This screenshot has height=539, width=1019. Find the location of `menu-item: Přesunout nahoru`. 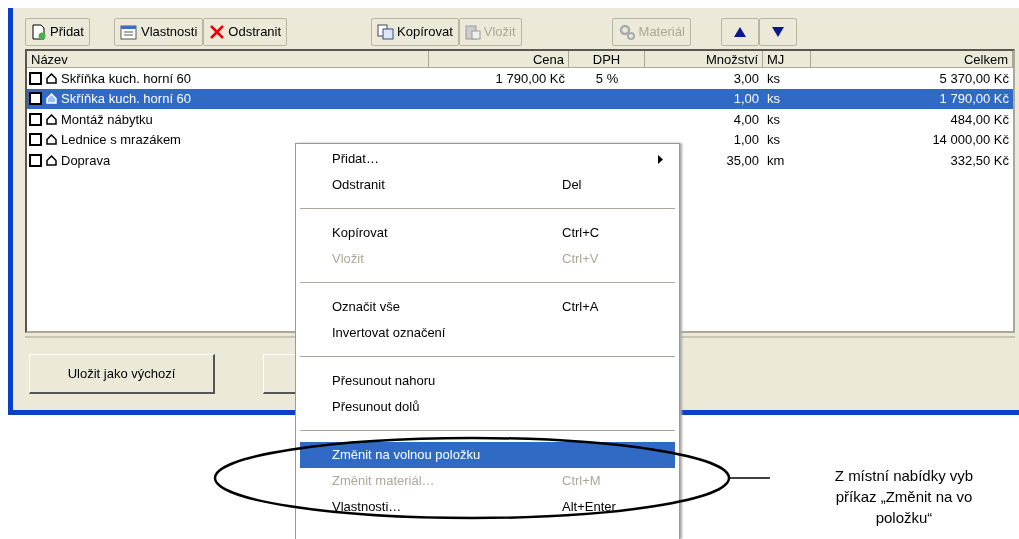

menu-item: Přesunout nahoru is located at coordinates (487, 381).